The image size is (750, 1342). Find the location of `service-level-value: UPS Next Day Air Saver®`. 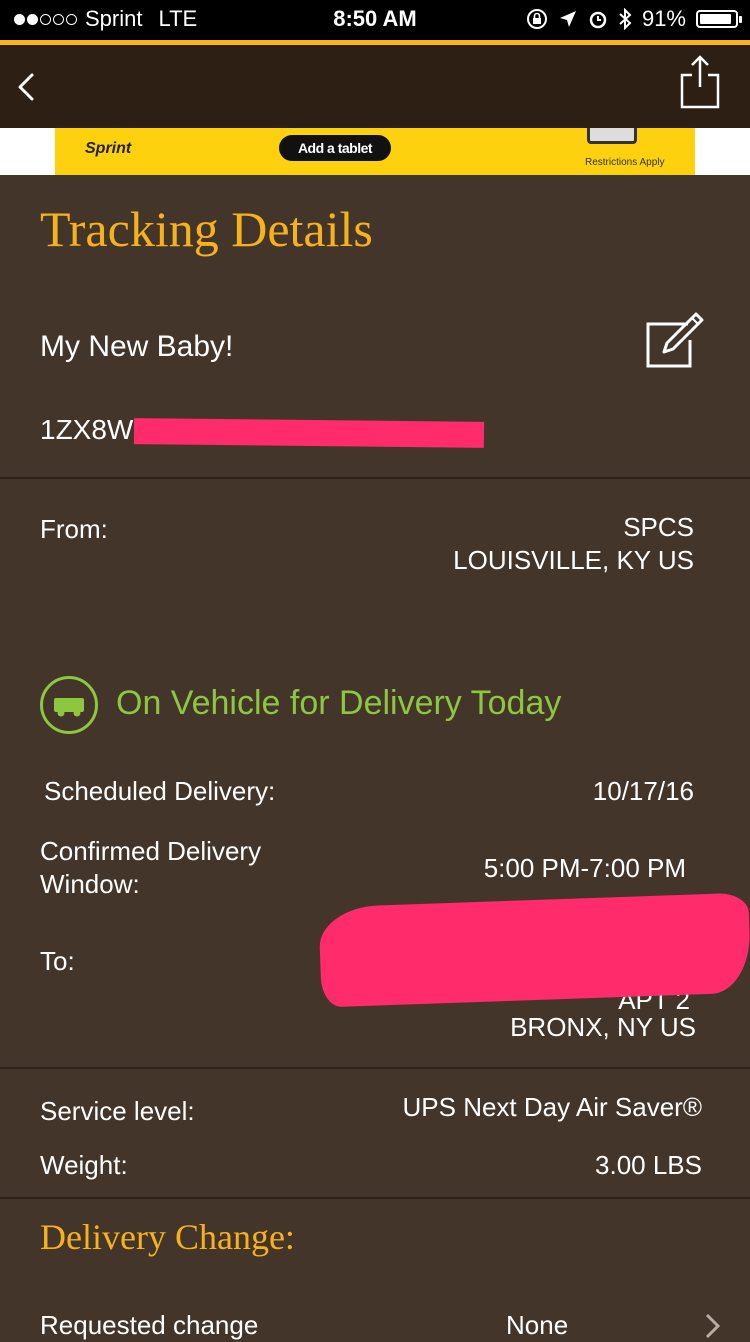

service-level-value: UPS Next Day Air Saver® is located at coordinates (552, 1107).